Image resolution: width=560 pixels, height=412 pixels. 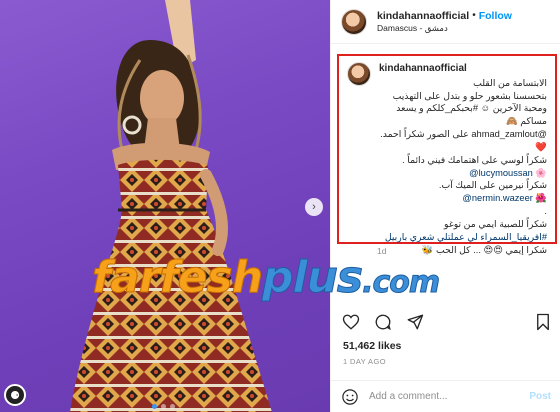 What do you see at coordinates (492, 185) in the screenshot?
I see `caption-line: شكراً نيرمين على الميك آب.` at bounding box center [492, 185].